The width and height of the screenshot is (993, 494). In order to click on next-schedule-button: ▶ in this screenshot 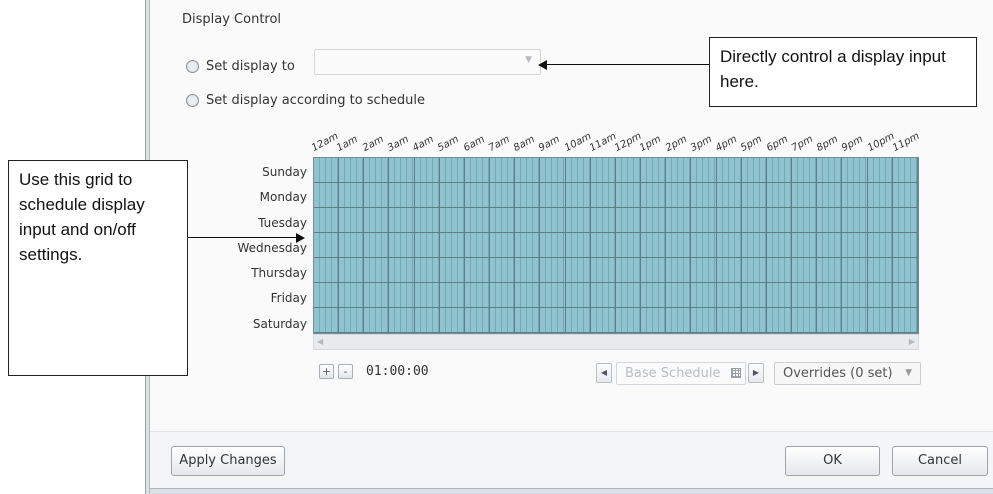, I will do `click(756, 373)`.